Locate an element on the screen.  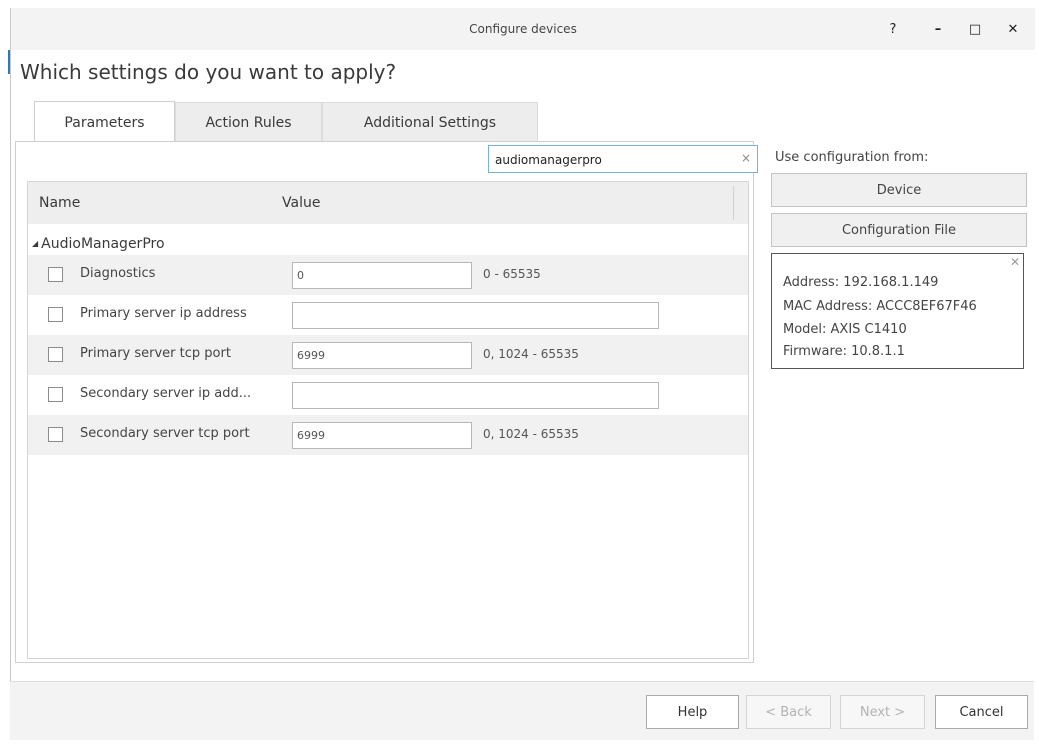
row-label: Primary server tcp port is located at coordinates (155, 353).